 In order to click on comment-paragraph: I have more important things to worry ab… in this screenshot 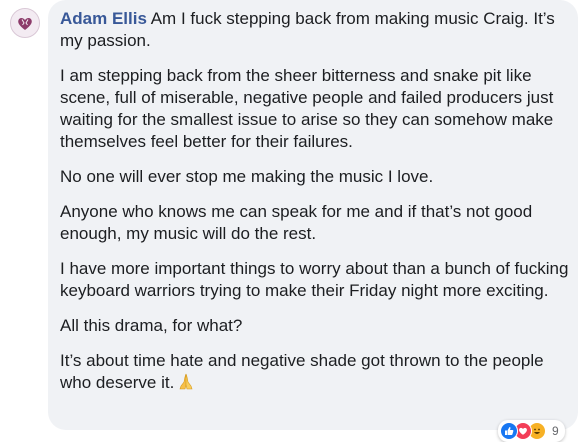, I will do `click(314, 279)`.